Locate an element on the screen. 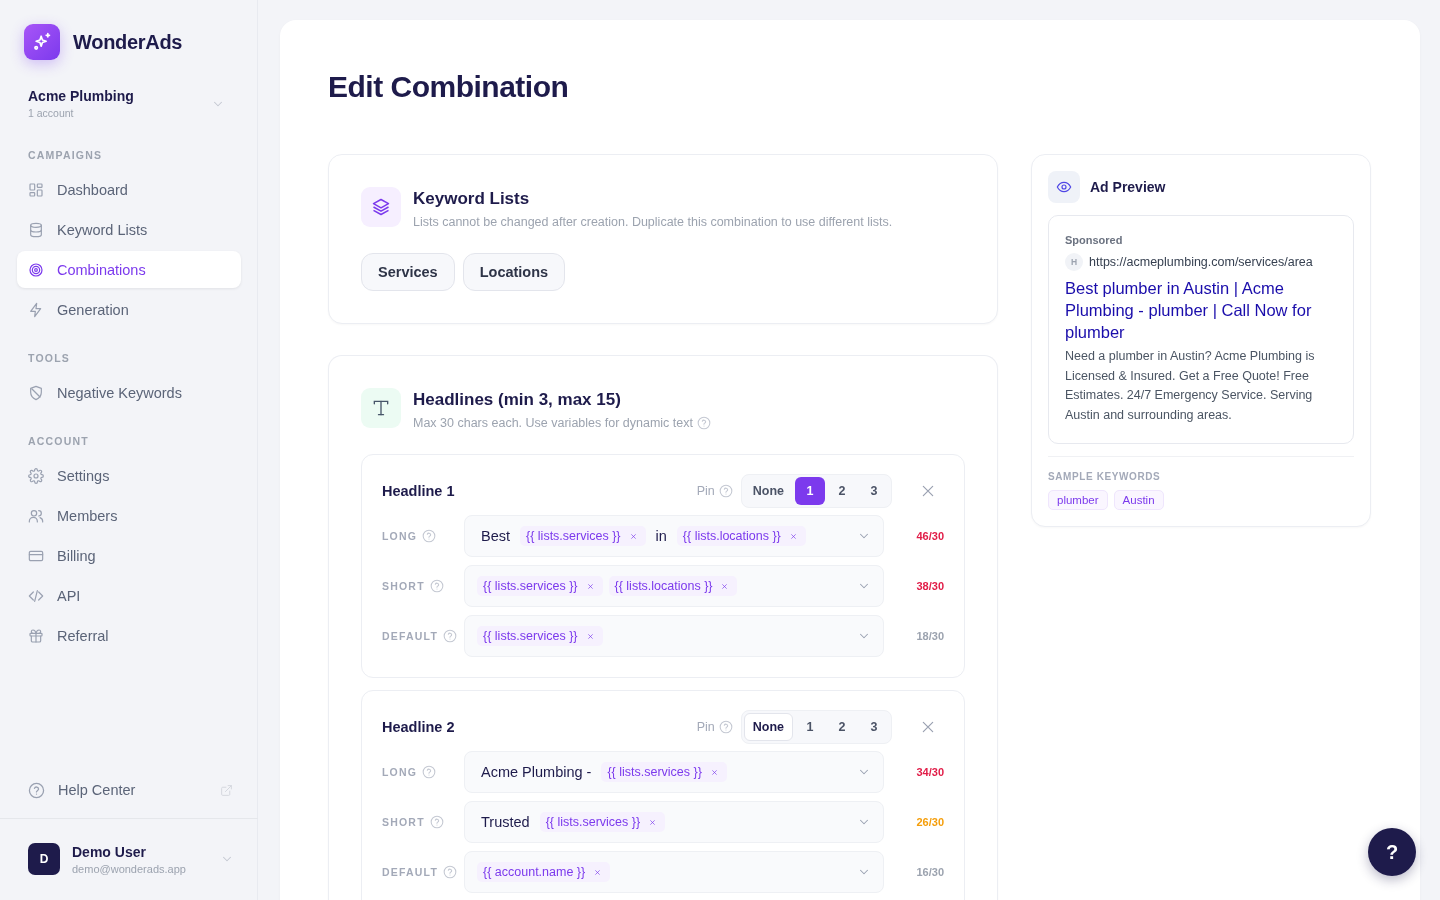  ad-headline: Best plumber in Austin | Acme Plumbing - plumber | Call Now for plumber is located at coordinates (1189, 310).